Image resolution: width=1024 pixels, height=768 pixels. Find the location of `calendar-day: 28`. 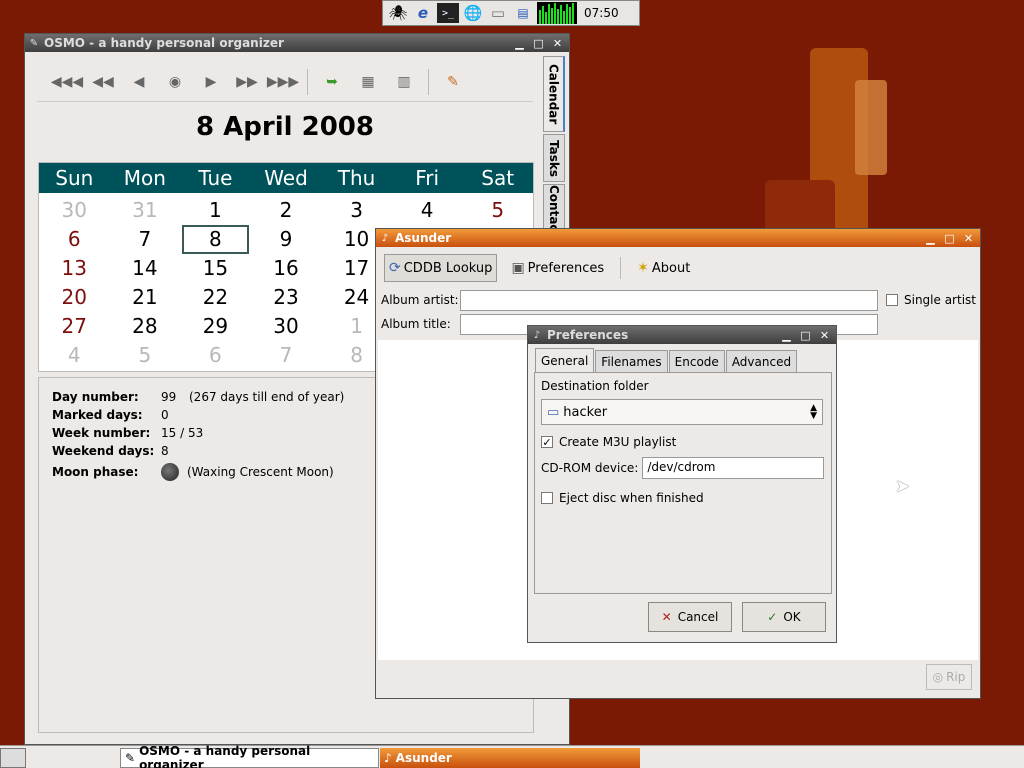

calendar-day: 28 is located at coordinates (145, 326).